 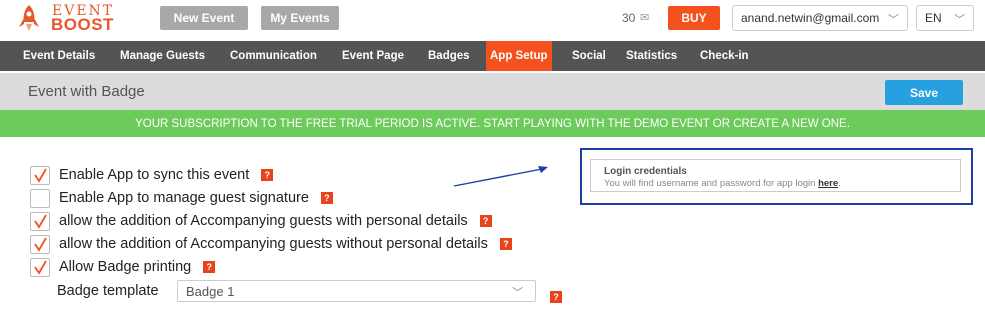 I want to click on new-event-button: New Event, so click(x=204, y=18).